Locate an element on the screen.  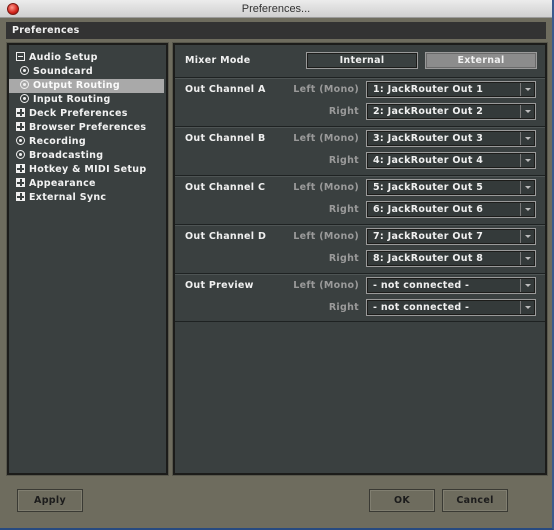
channel-label: Out Preview is located at coordinates (219, 285).